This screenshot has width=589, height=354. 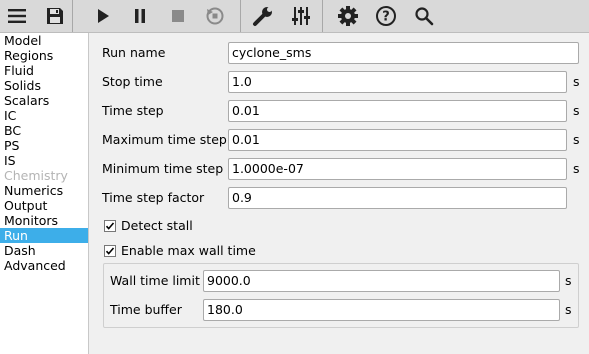 What do you see at coordinates (153, 197) in the screenshot?
I see `time-step-factor-label: Time step factor` at bounding box center [153, 197].